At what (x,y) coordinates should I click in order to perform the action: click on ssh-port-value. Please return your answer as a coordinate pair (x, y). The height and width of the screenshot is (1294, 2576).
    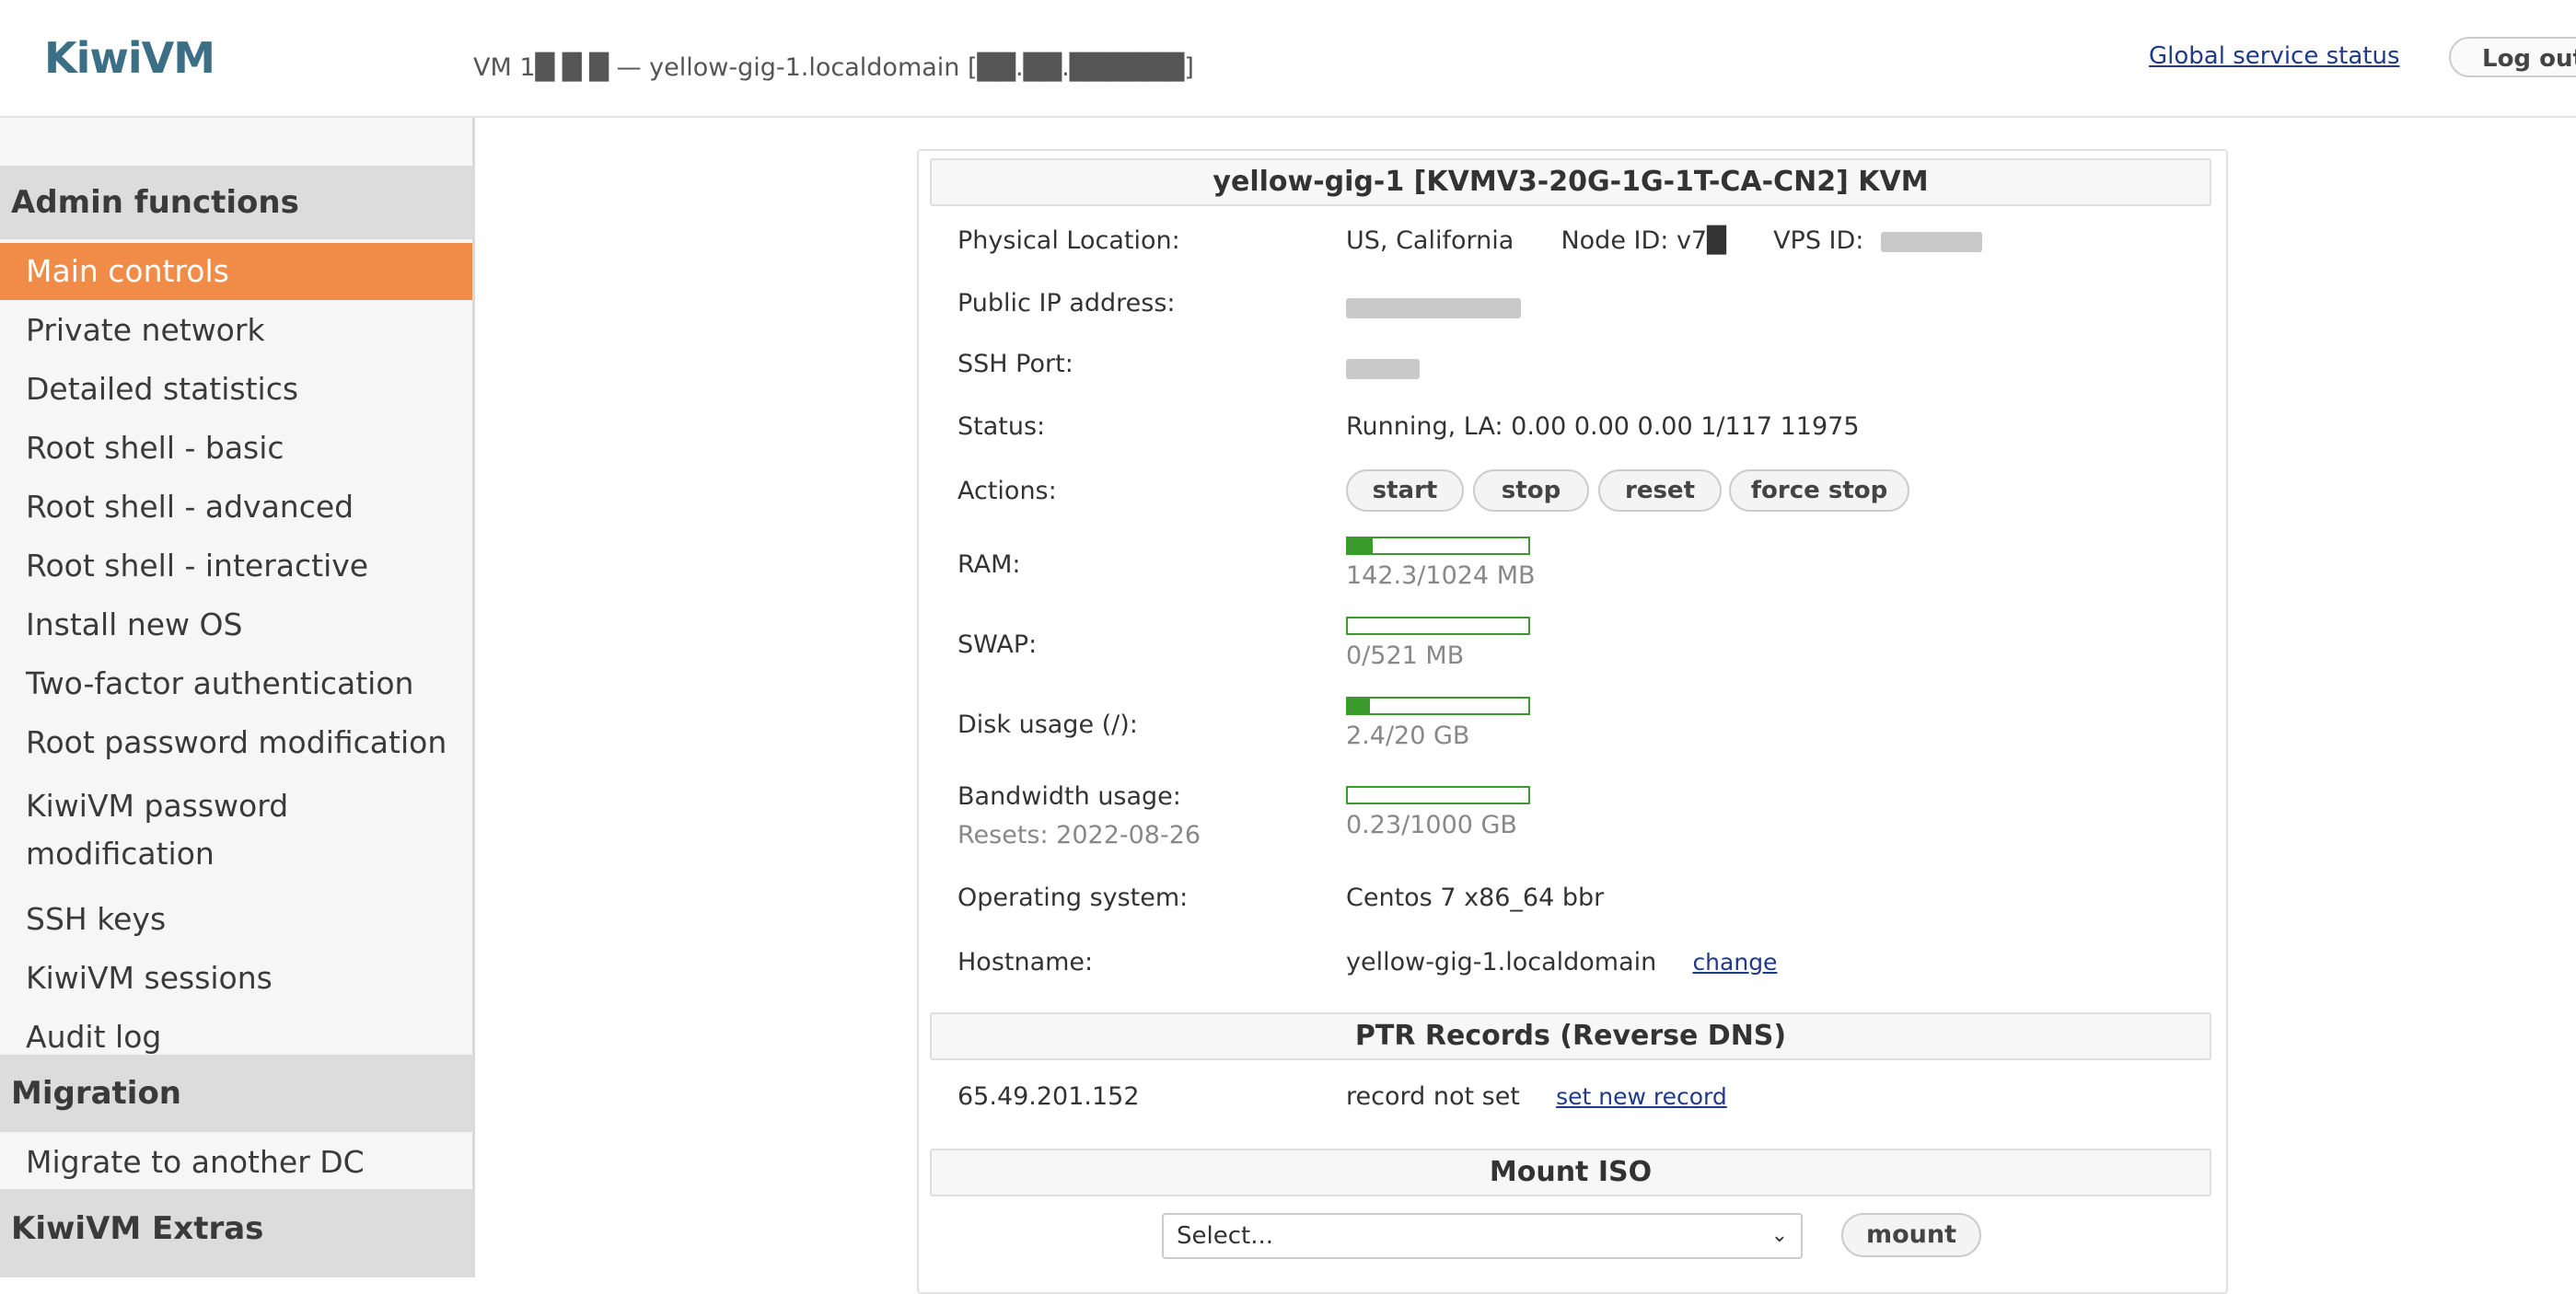
    Looking at the image, I should click on (1383, 367).